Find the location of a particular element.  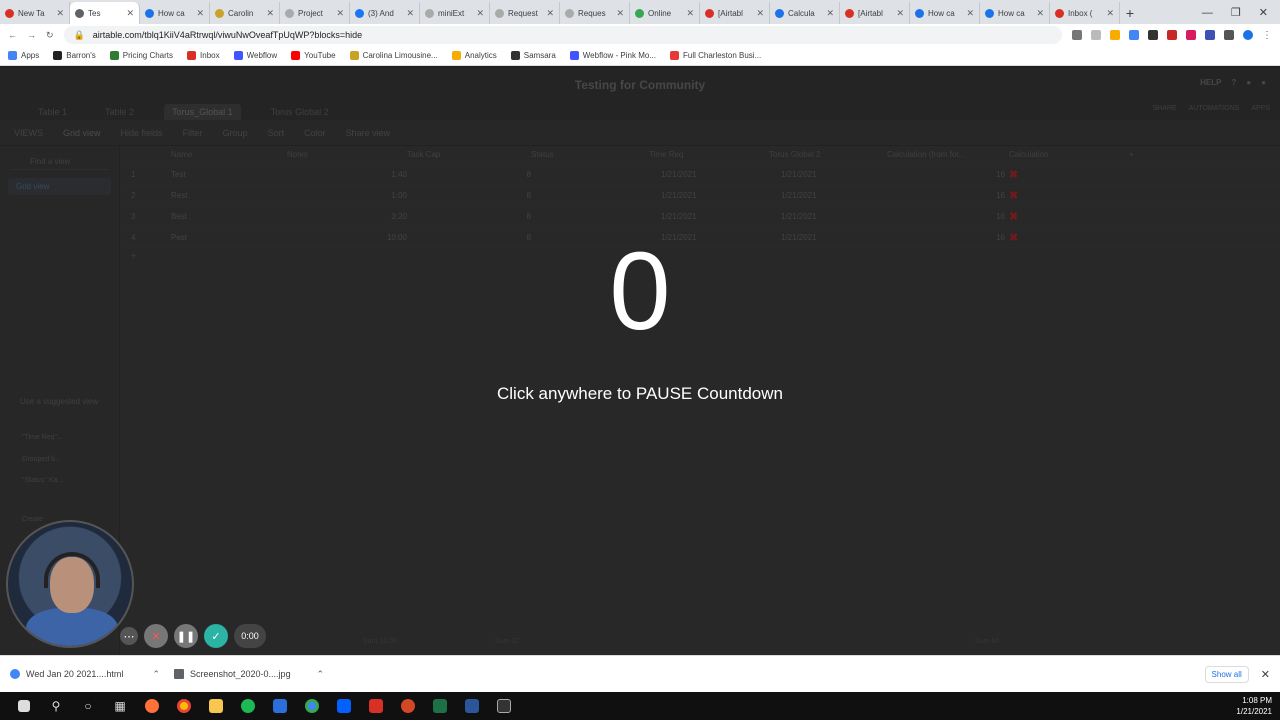

camera-icon is located at coordinates (1077, 35).